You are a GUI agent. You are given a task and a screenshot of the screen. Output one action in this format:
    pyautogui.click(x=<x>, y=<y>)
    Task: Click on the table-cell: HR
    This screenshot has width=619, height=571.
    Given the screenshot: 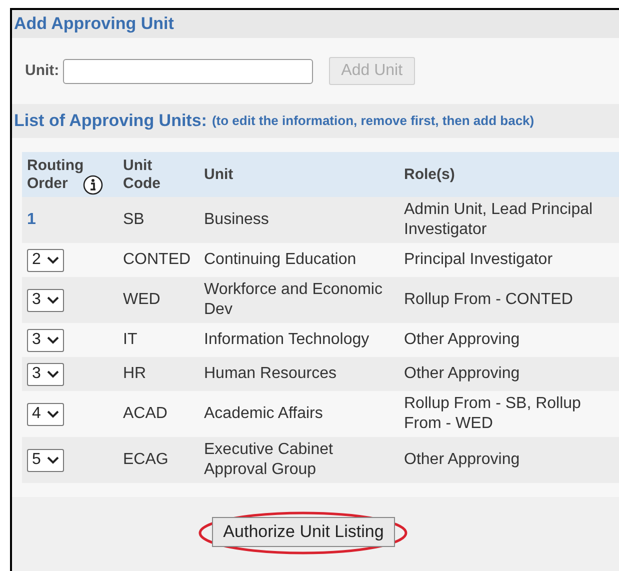 What is the action you would take?
    pyautogui.click(x=134, y=374)
    